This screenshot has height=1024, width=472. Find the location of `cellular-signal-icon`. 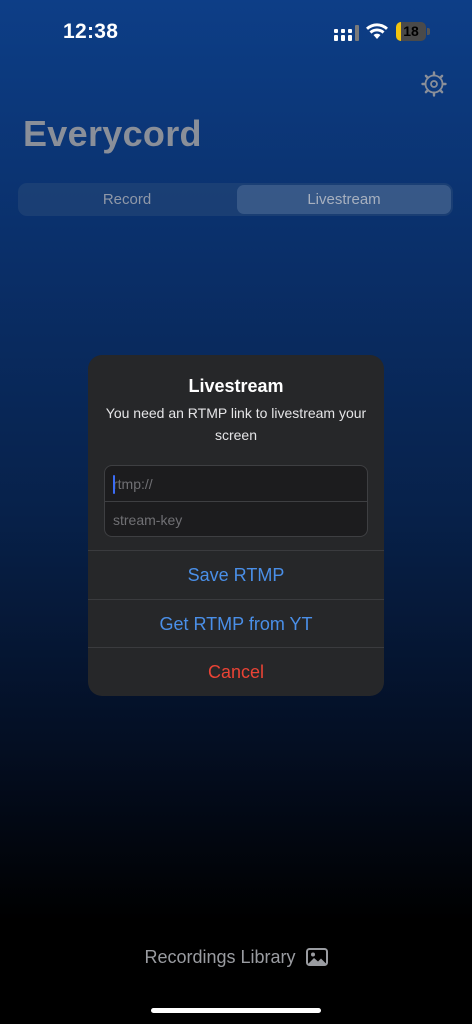

cellular-signal-icon is located at coordinates (346, 33).